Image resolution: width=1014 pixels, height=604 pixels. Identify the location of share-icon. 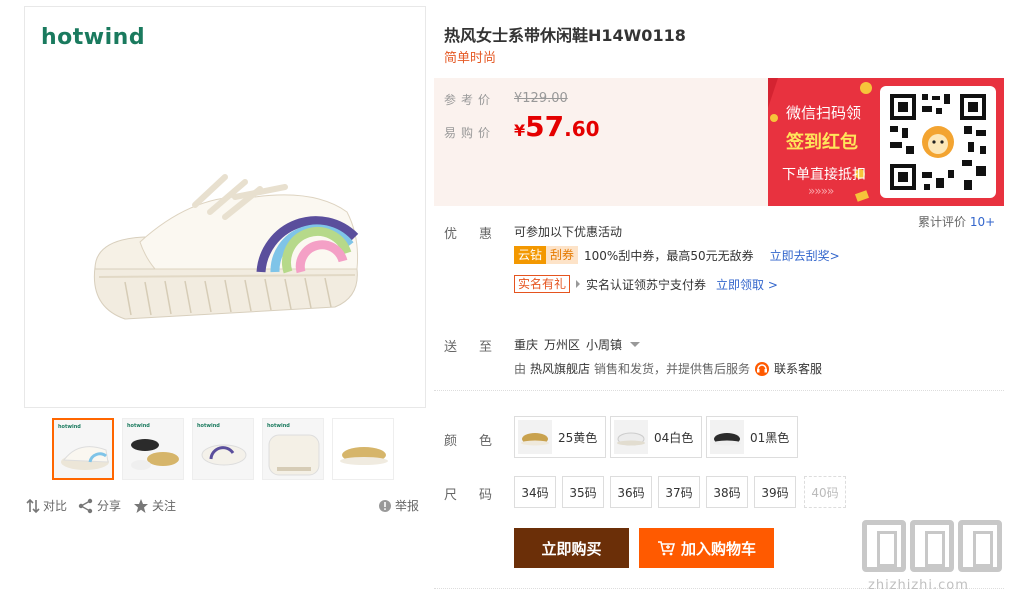
(85, 505).